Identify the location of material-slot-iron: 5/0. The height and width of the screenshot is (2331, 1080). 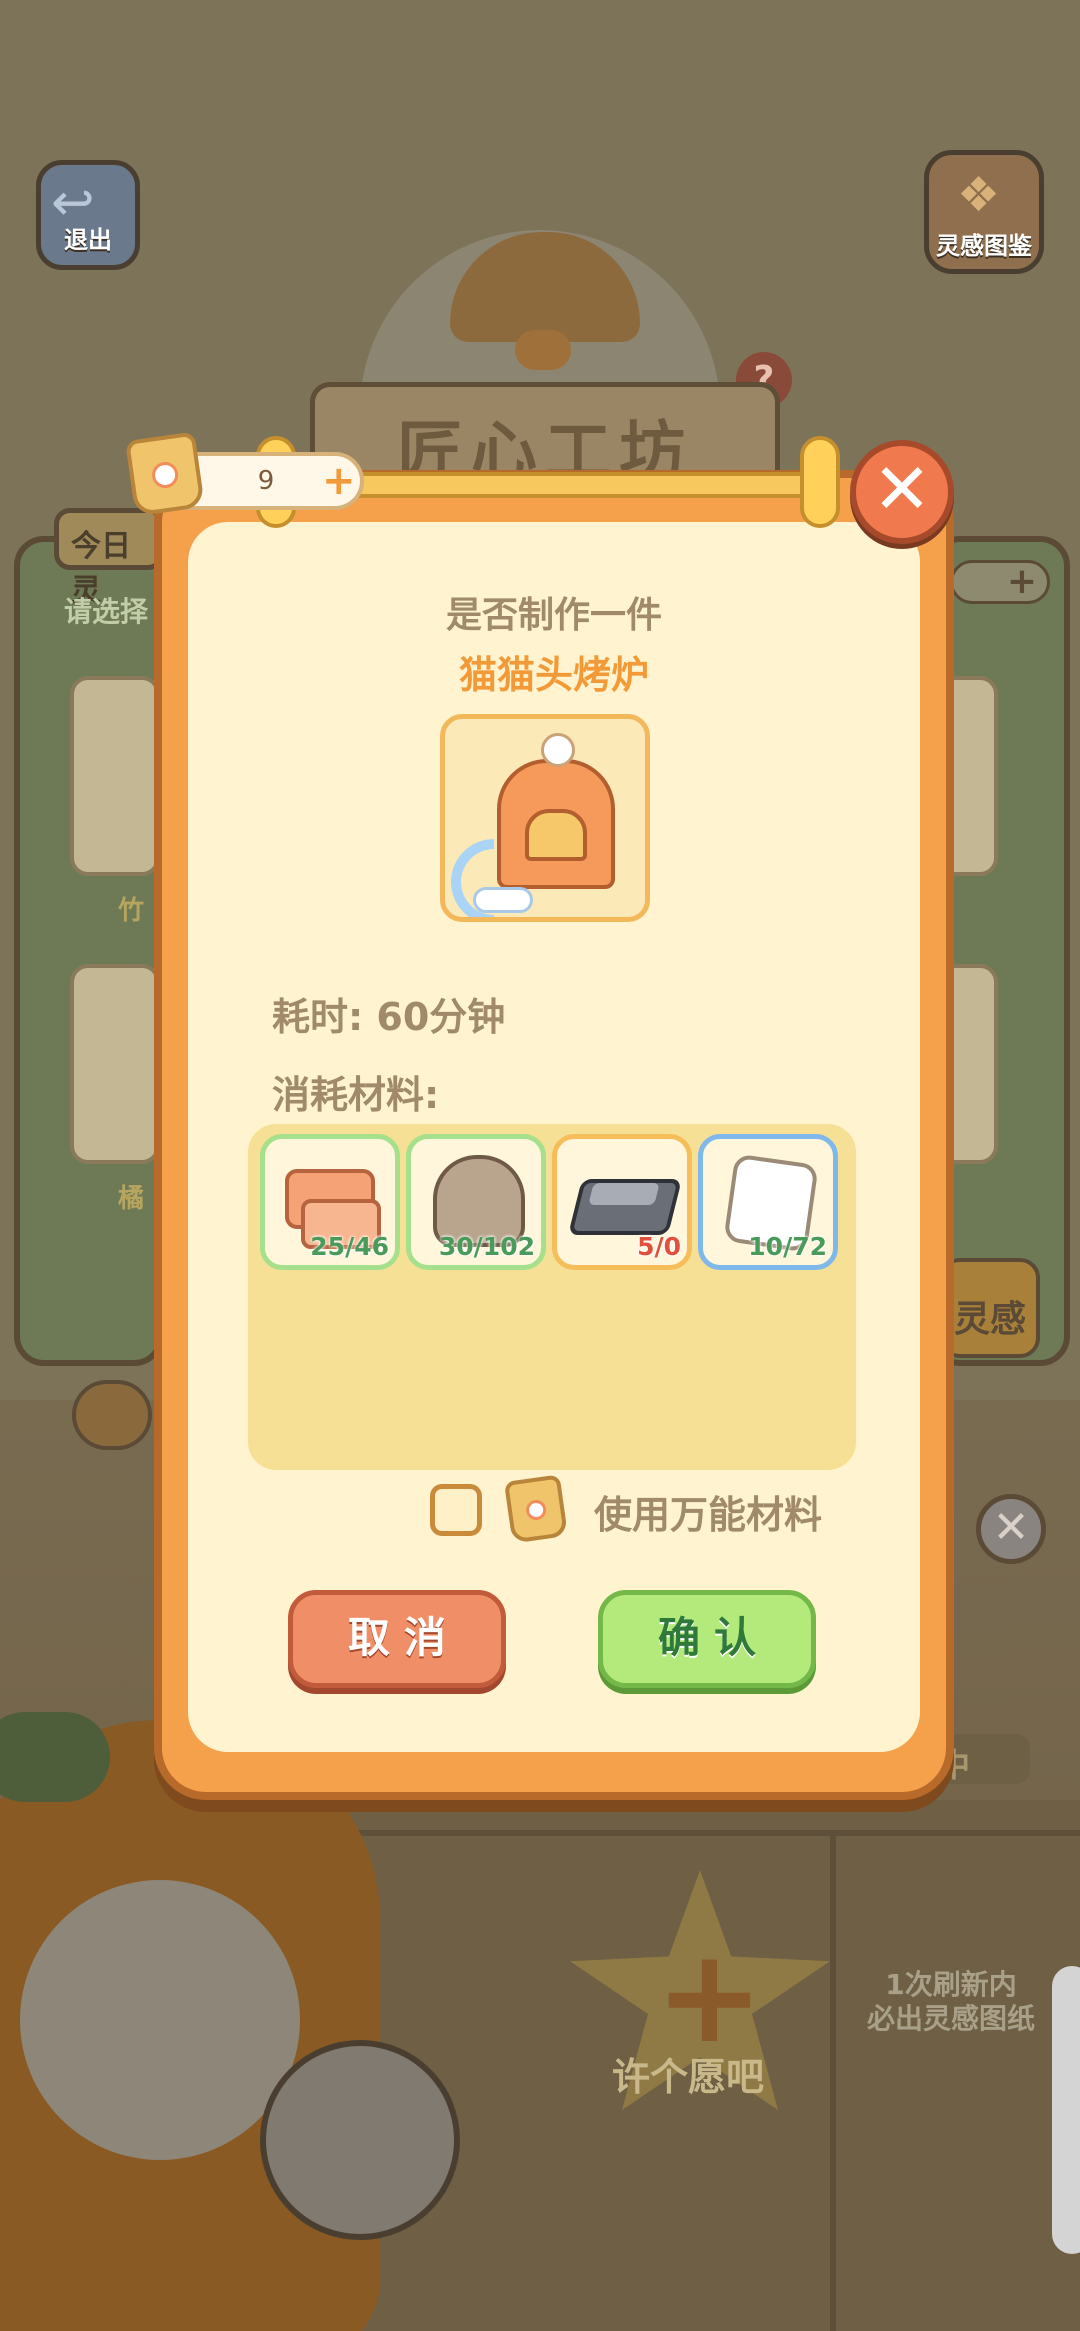
(622, 1202).